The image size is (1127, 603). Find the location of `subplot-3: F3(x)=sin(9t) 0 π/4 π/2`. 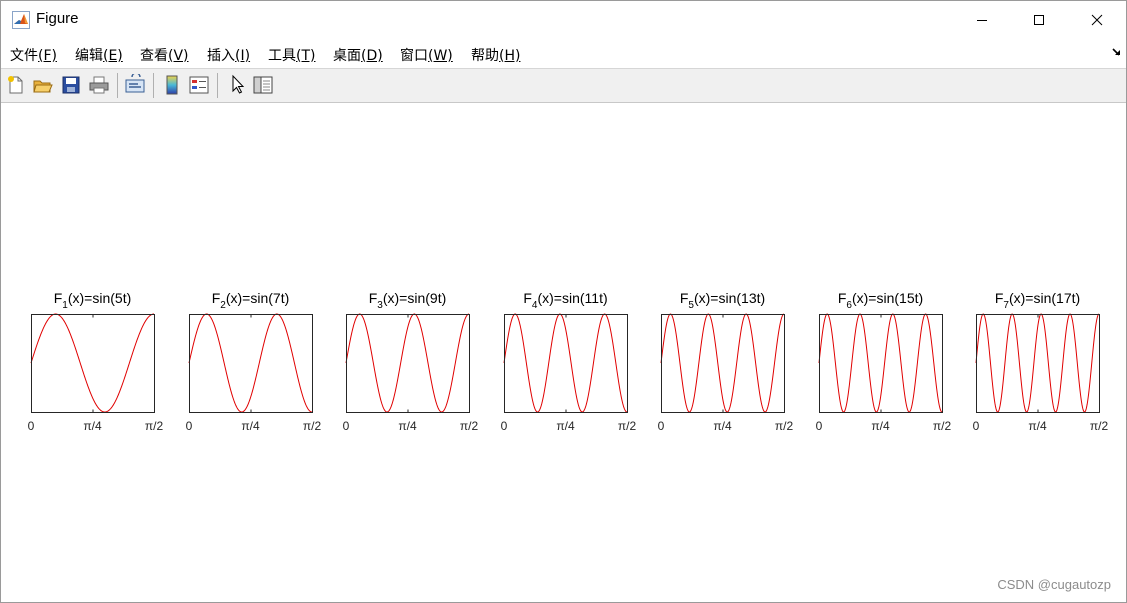

subplot-3: F3(x)=sin(9t) 0 π/4 π/2 is located at coordinates (411, 361).